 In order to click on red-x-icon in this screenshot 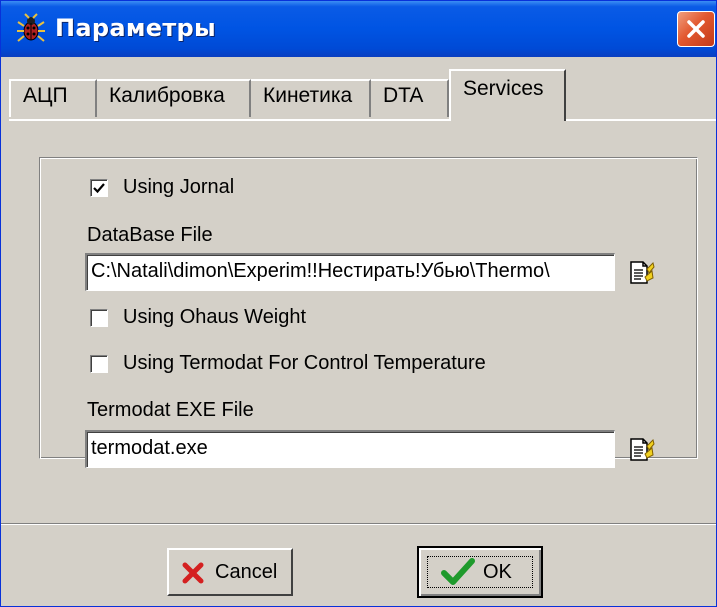, I will do `click(193, 573)`.